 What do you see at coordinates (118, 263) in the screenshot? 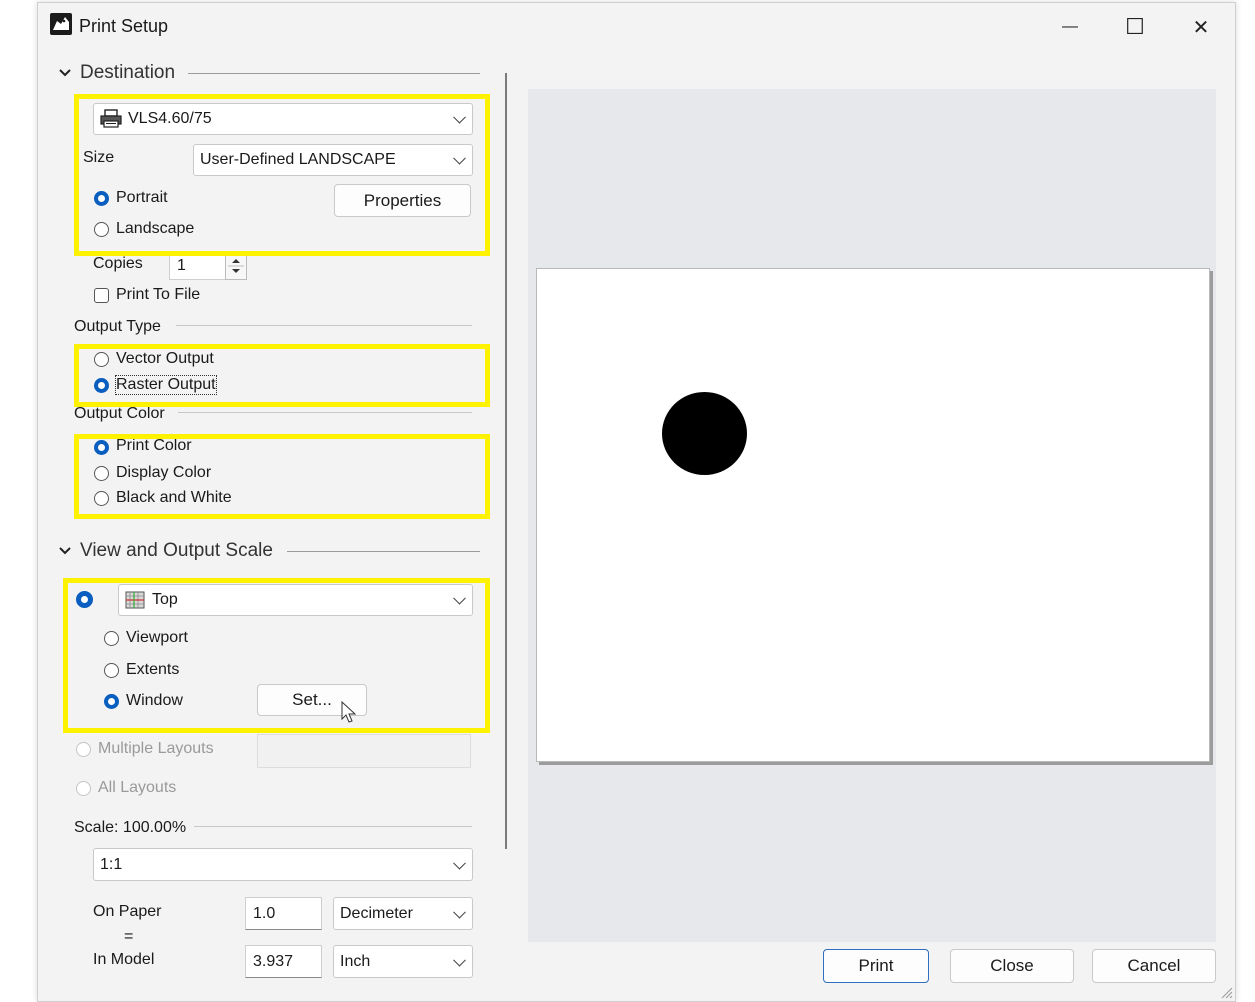
I see `copies-label: Copies` at bounding box center [118, 263].